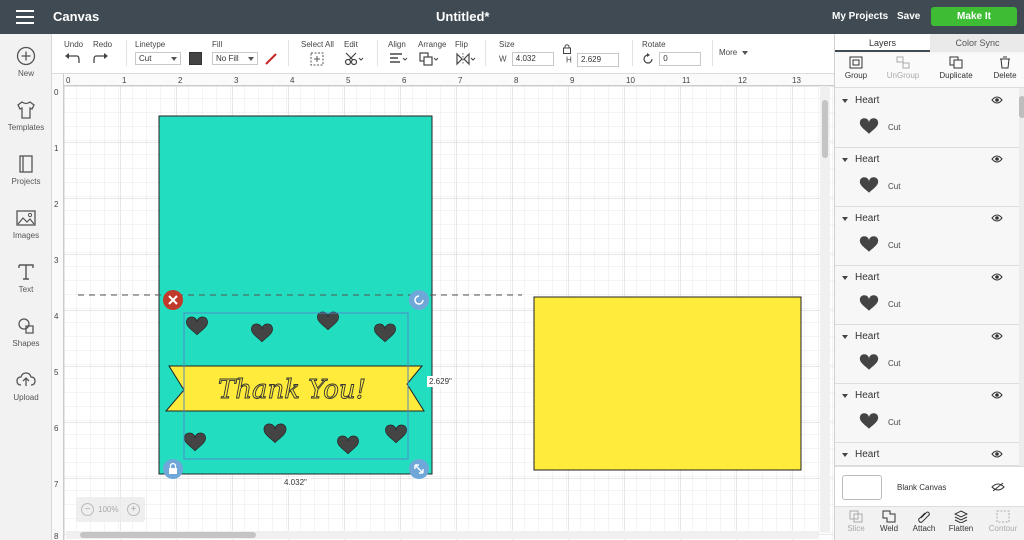 The width and height of the screenshot is (1024, 540). Describe the element at coordinates (26, 224) in the screenshot. I see `images-button: Images` at that location.